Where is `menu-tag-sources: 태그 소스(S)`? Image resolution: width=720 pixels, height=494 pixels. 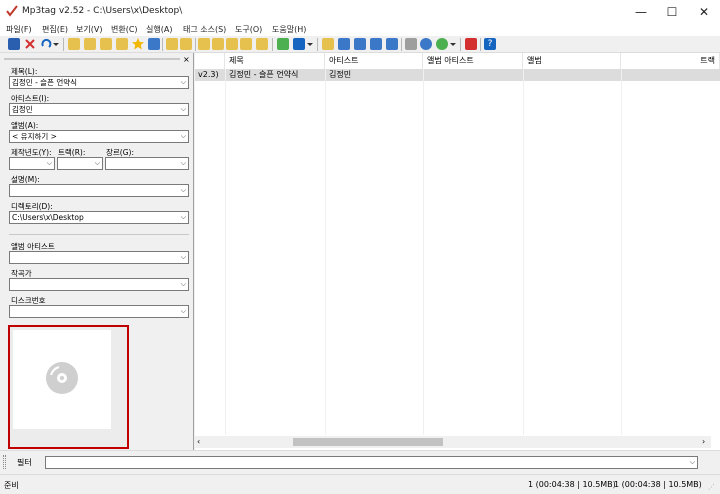 menu-tag-sources: 태그 소스(S) is located at coordinates (204, 30).